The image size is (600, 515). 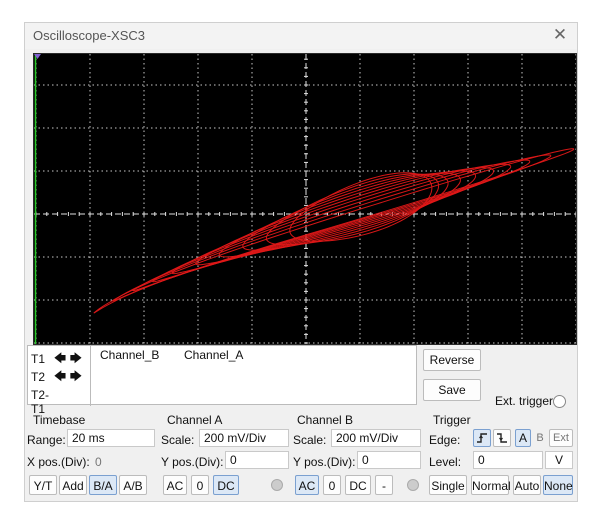 I want to click on channel-a-zero-button: 0, so click(x=200, y=485).